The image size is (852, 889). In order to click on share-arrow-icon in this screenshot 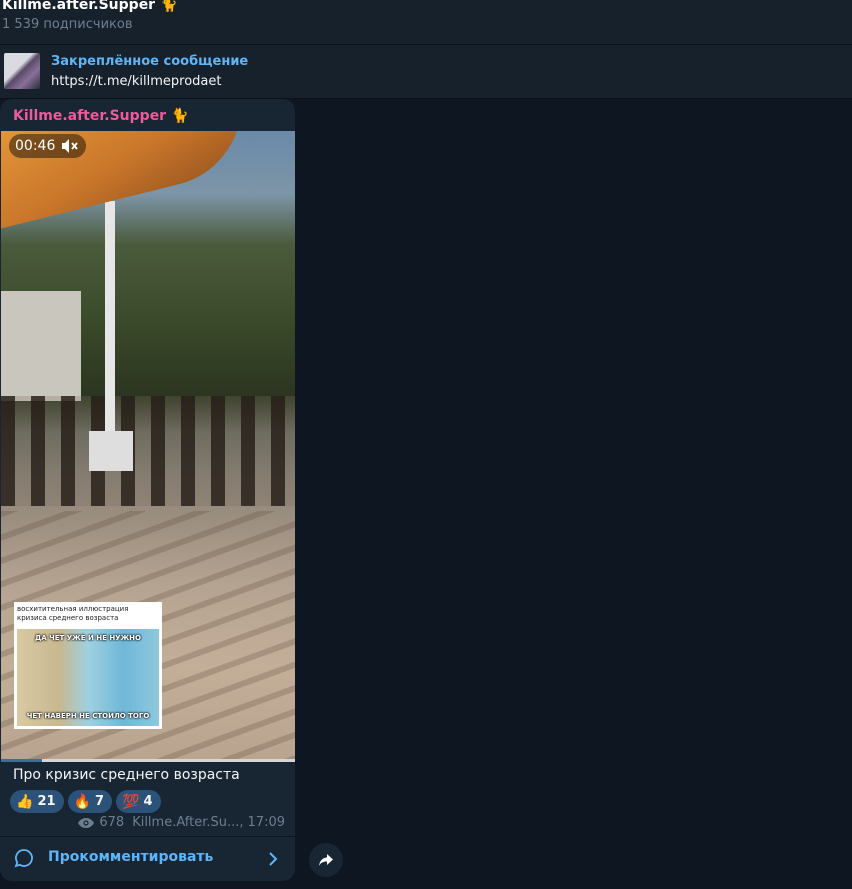, I will do `click(326, 860)`.